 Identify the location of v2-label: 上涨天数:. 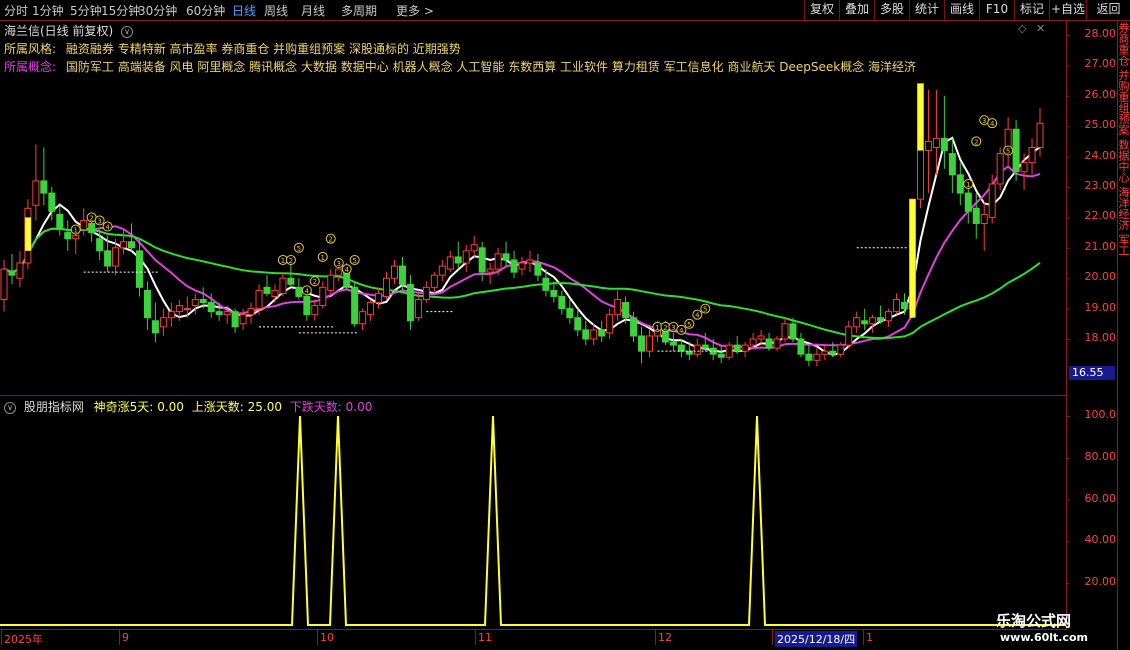
(217, 407).